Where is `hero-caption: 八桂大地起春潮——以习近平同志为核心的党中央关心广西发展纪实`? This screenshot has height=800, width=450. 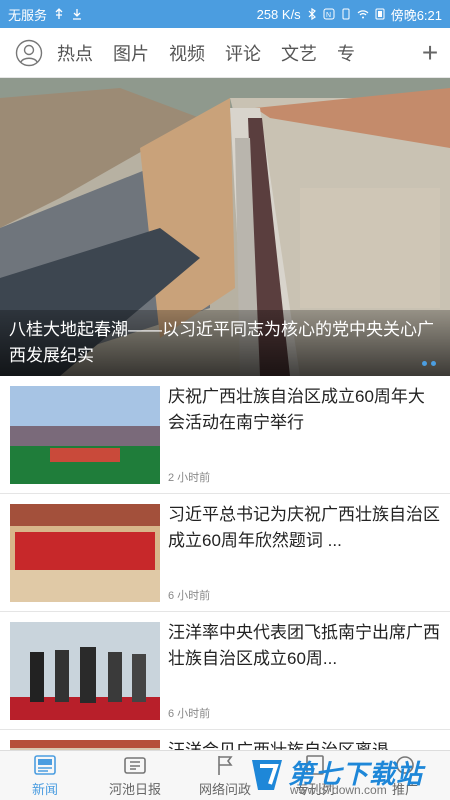 hero-caption: 八桂大地起春潮——以习近平同志为核心的党中央关心广西发展纪实 is located at coordinates (225, 343).